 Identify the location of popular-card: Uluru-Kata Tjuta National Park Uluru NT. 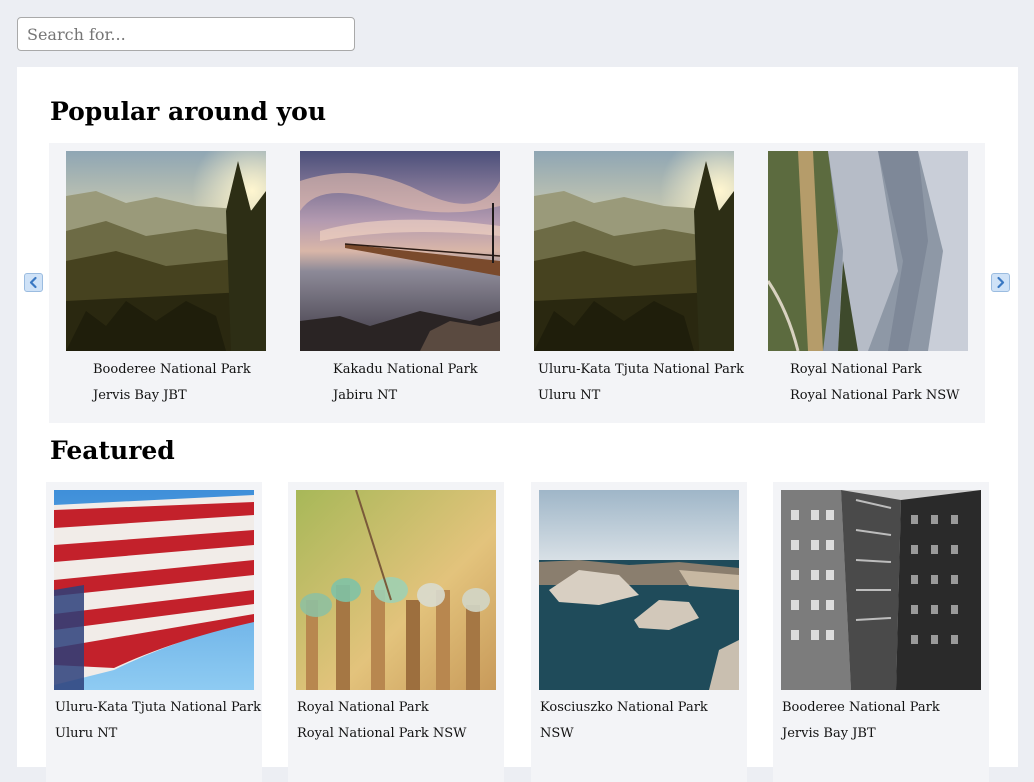
(639, 281).